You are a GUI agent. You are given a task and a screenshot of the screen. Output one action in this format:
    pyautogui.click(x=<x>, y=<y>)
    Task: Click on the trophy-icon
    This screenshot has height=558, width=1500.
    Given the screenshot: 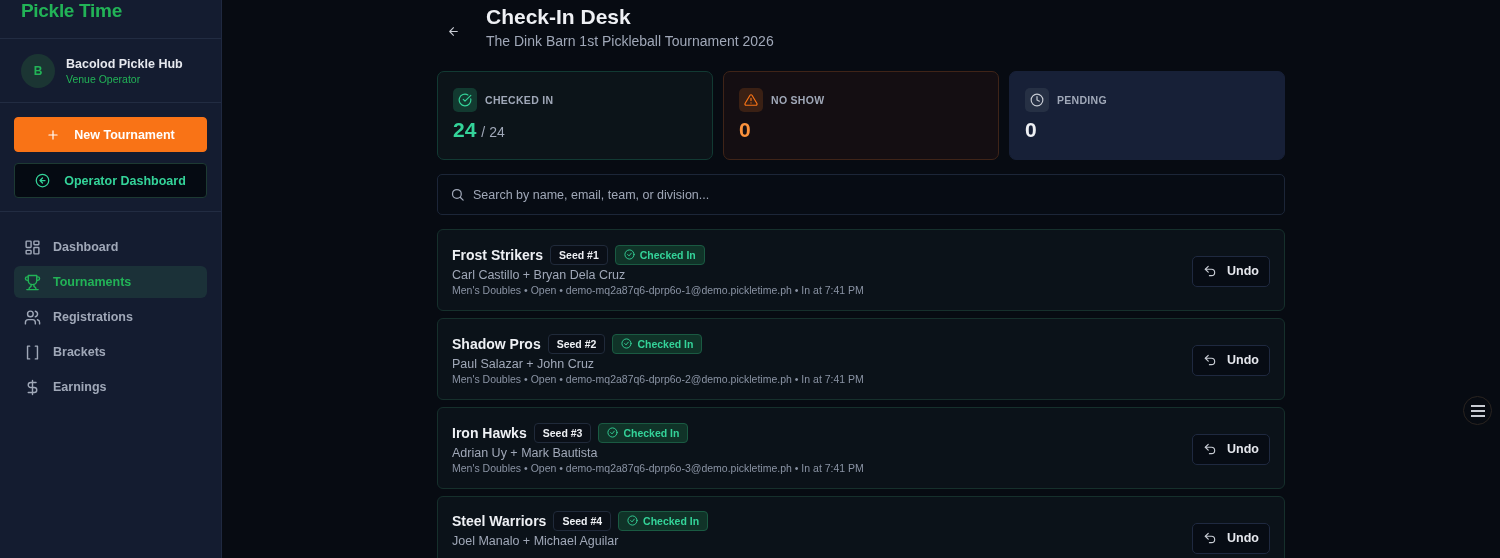 What is the action you would take?
    pyautogui.click(x=32, y=282)
    